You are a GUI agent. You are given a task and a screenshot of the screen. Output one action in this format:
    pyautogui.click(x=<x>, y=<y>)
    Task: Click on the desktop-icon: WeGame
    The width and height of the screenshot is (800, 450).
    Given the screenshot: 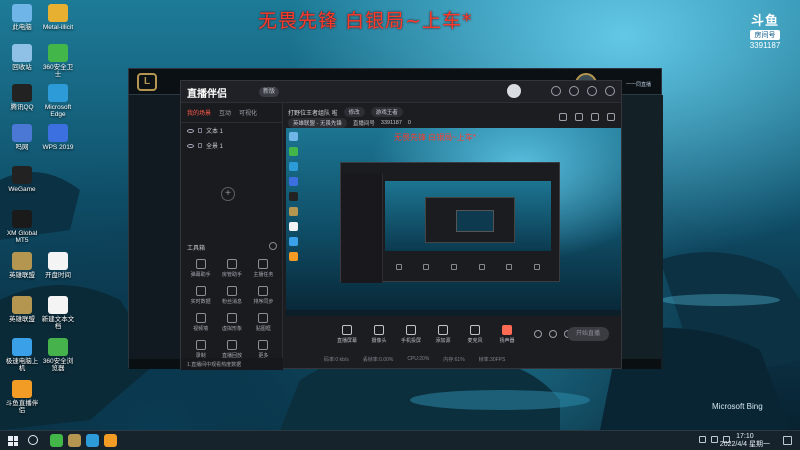 What is the action you would take?
    pyautogui.click(x=22, y=179)
    